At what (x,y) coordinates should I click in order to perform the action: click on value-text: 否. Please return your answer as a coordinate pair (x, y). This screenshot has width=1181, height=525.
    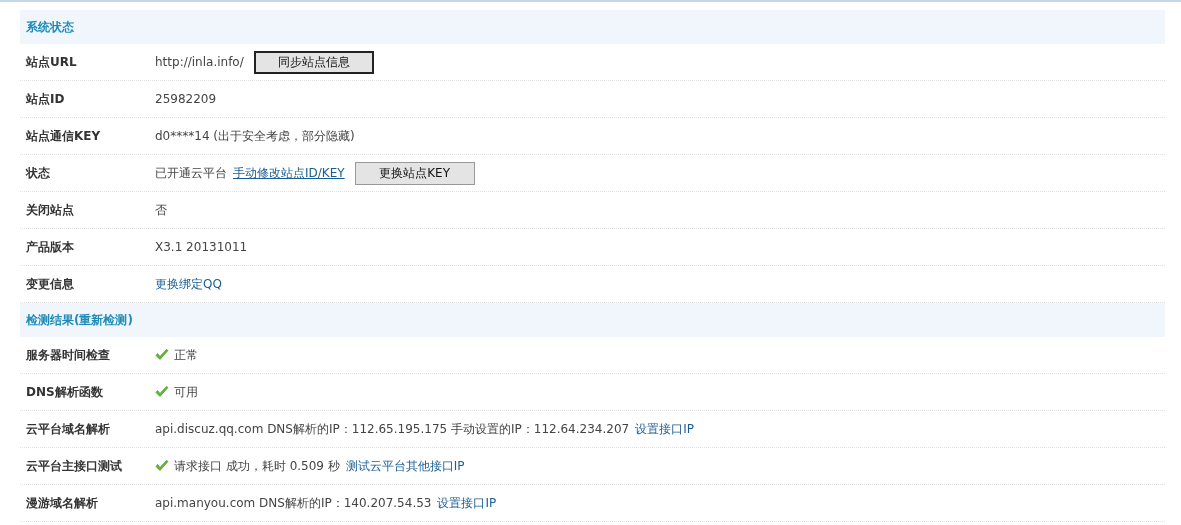
    Looking at the image, I should click on (161, 210).